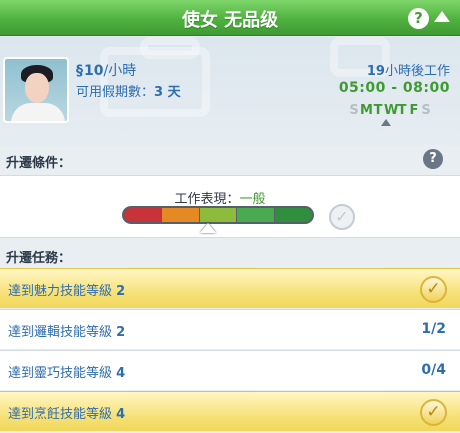  I want to click on next-shift-hours: 19, so click(375, 71).